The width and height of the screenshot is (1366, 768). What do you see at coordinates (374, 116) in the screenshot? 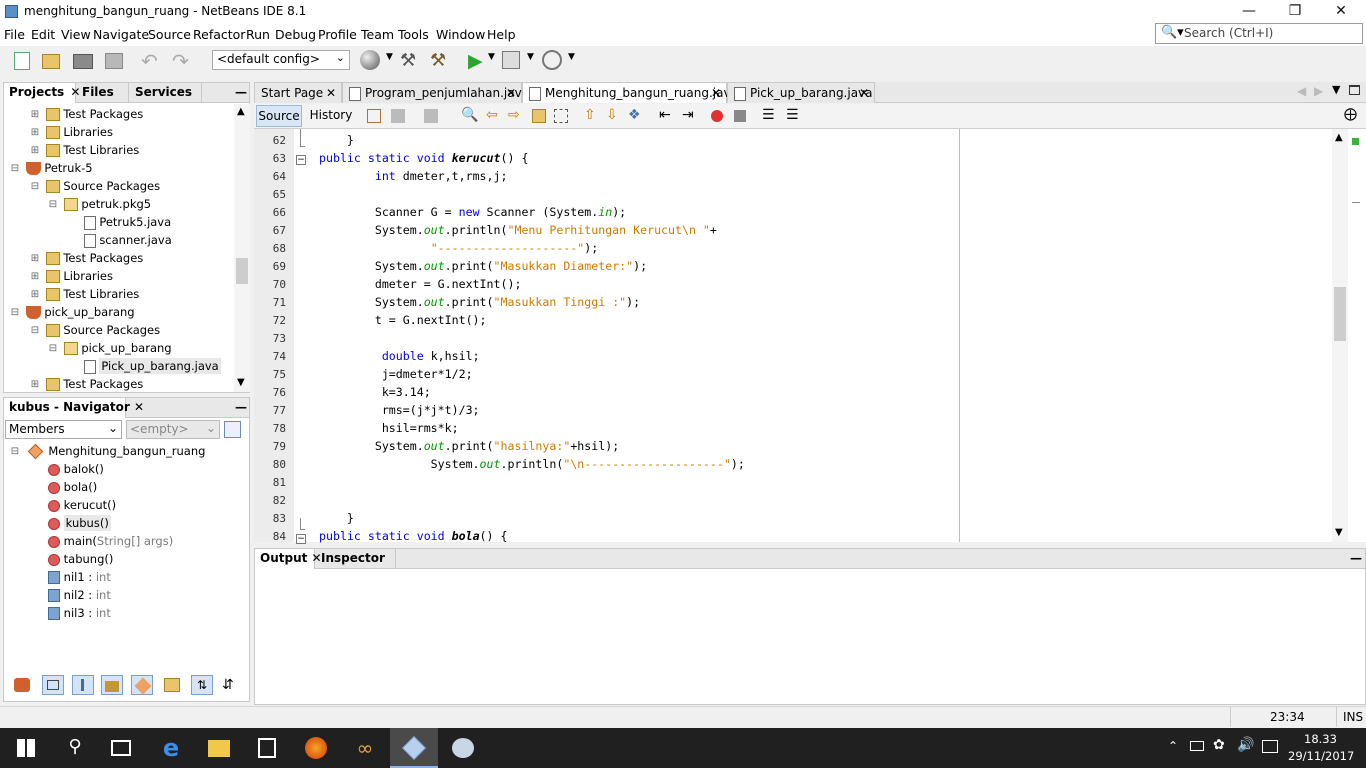
I see `last-edit-icon` at bounding box center [374, 116].